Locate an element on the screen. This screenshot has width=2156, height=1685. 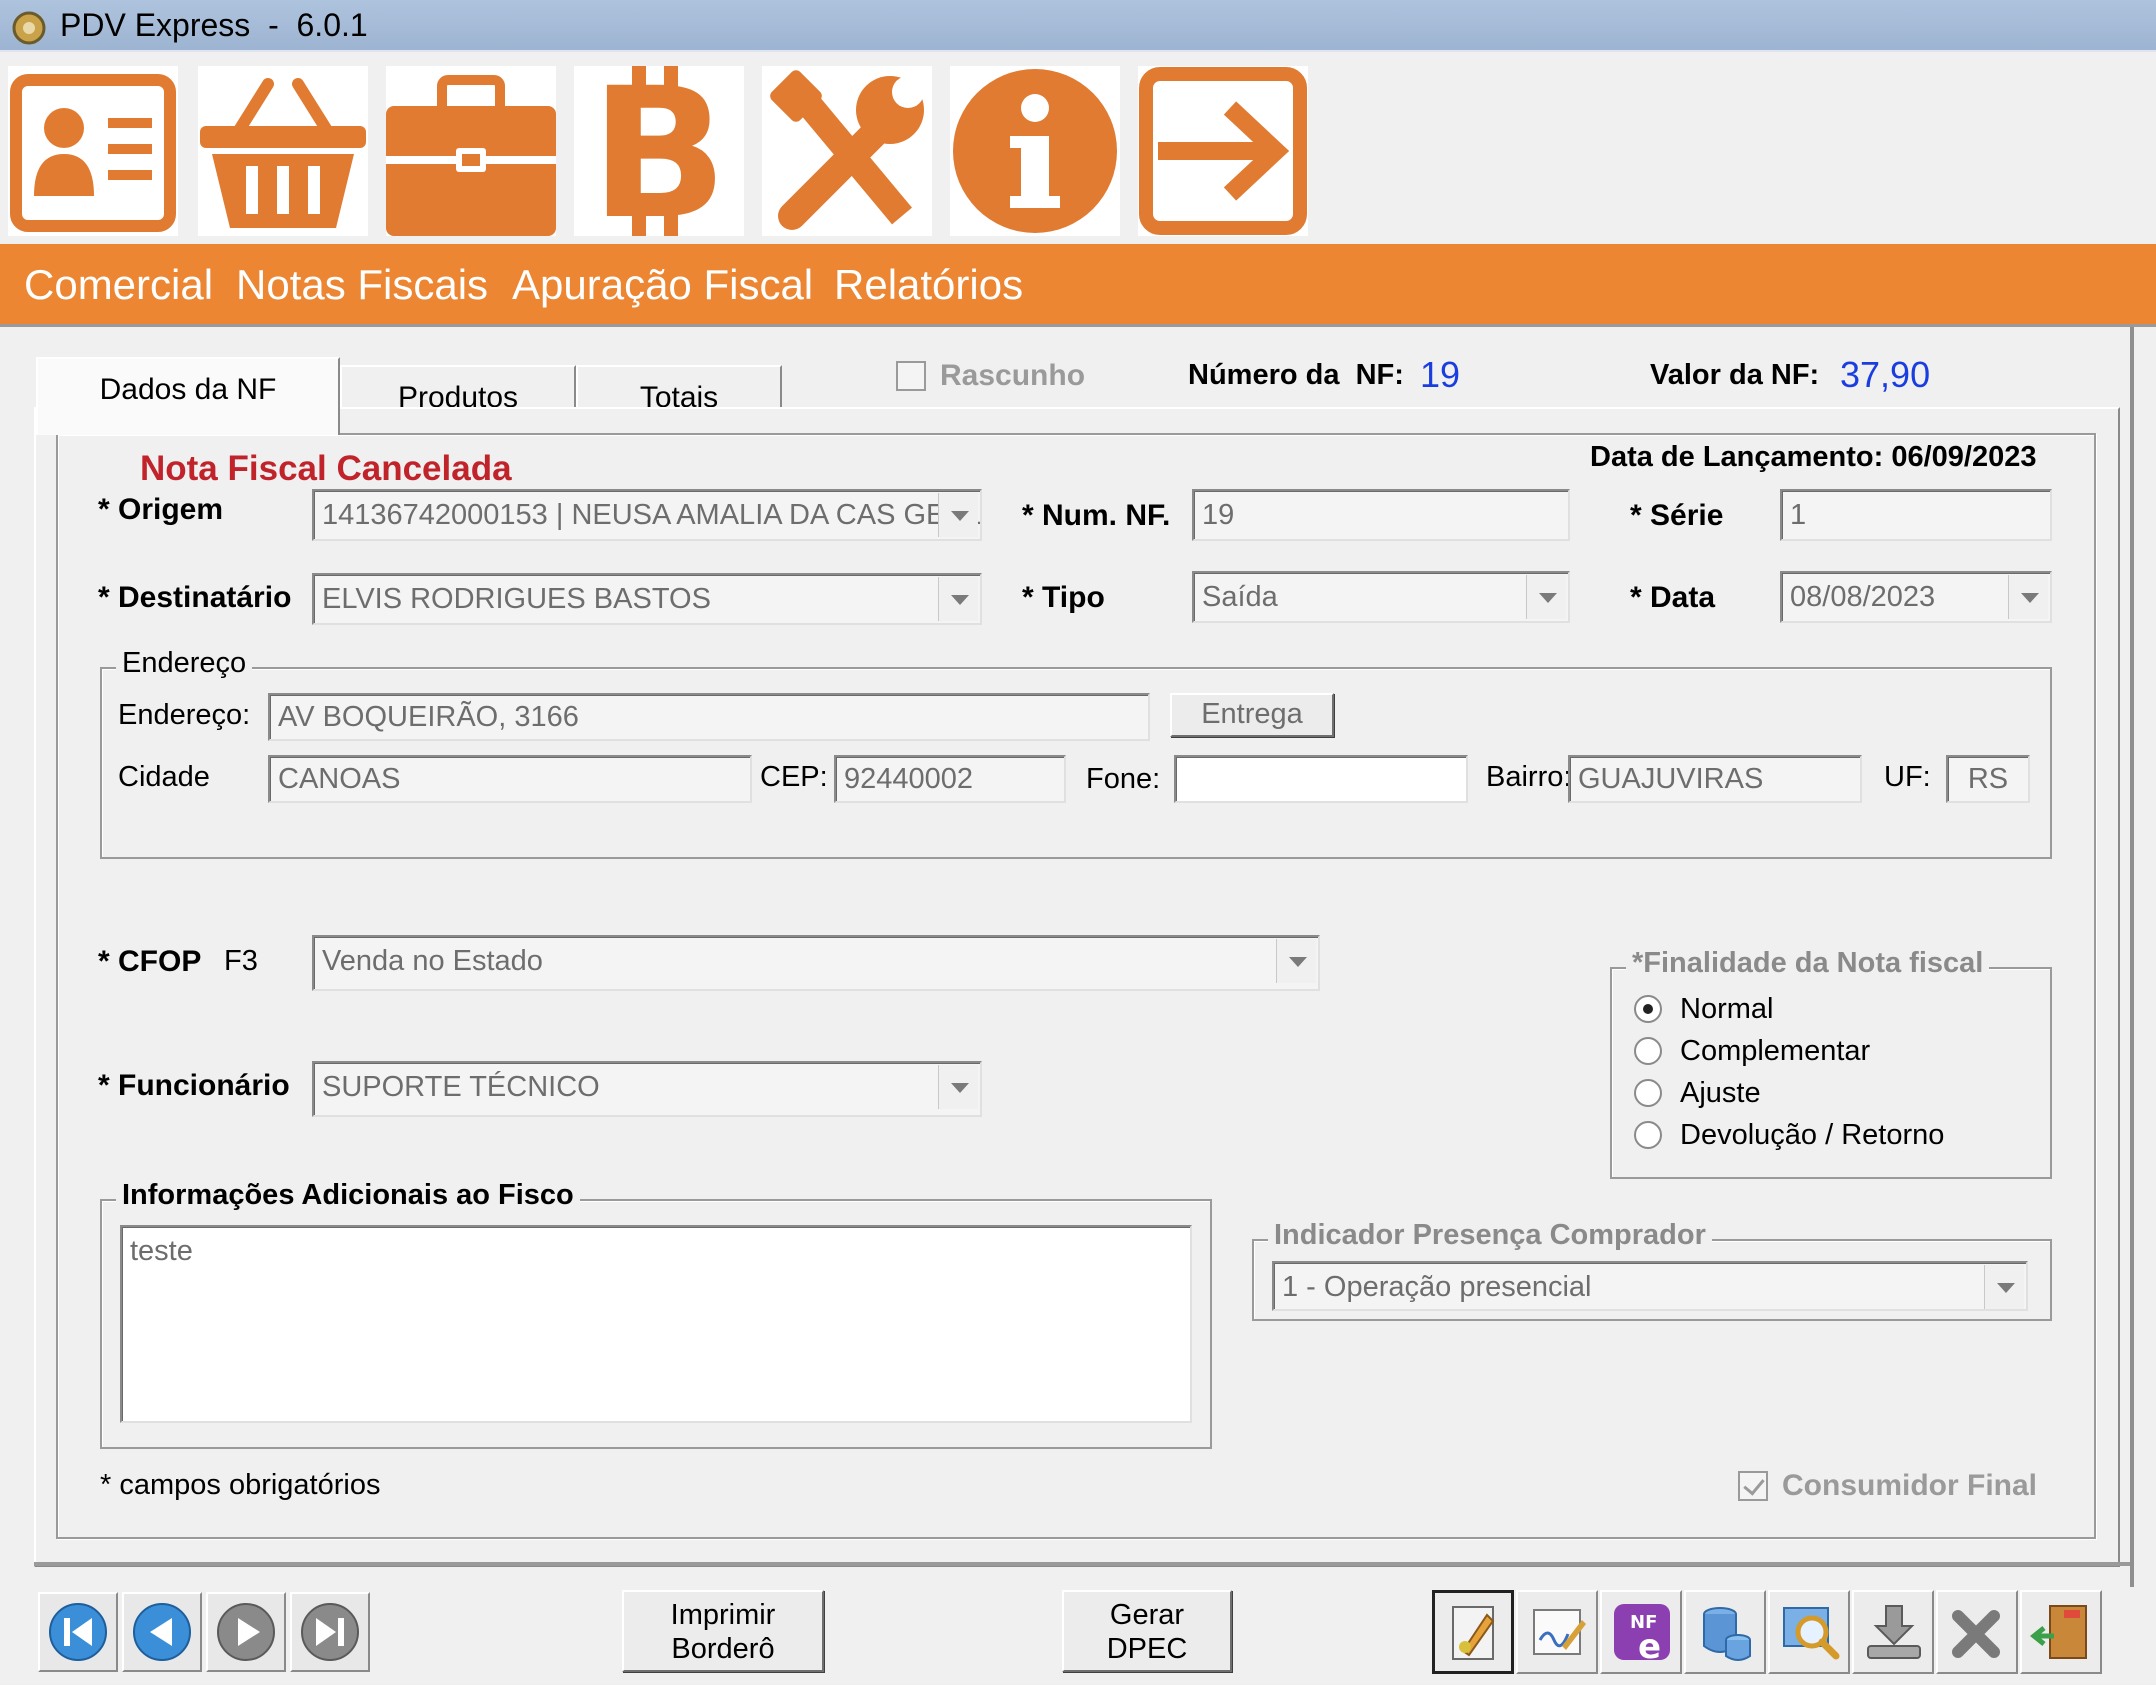
title-bar: PDV Express - 6.0.1 is located at coordinates (1078, 26).